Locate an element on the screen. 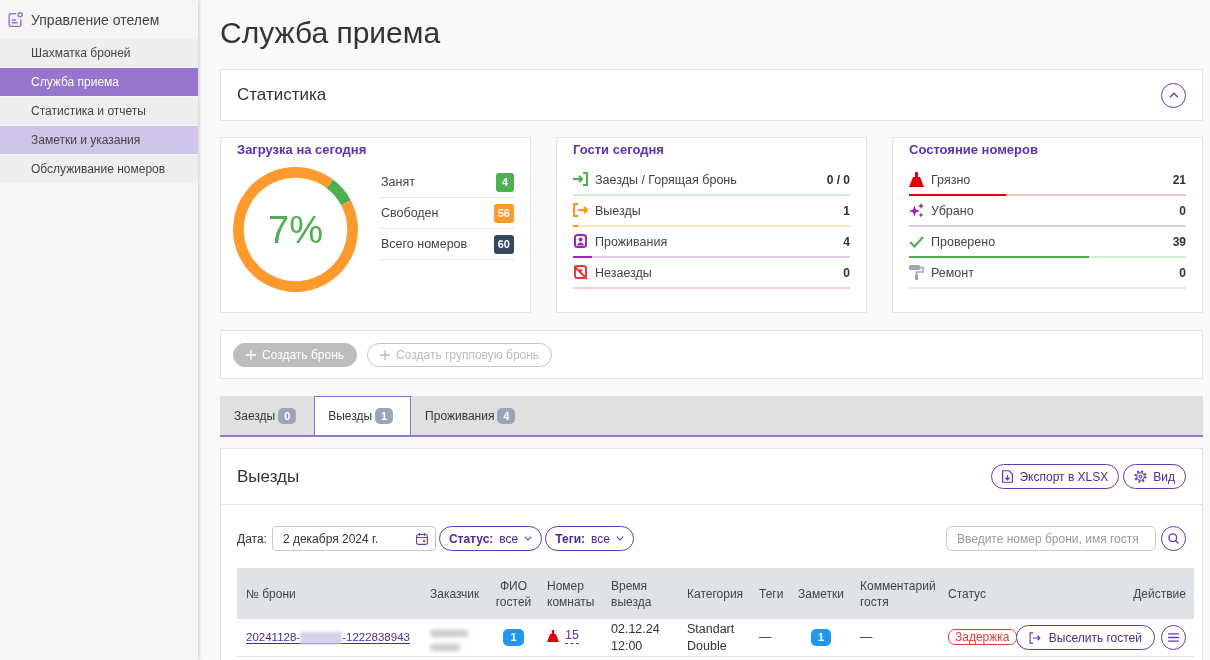 Image resolution: width=1210 pixels, height=660 pixels. calendar-icon is located at coordinates (421, 538).